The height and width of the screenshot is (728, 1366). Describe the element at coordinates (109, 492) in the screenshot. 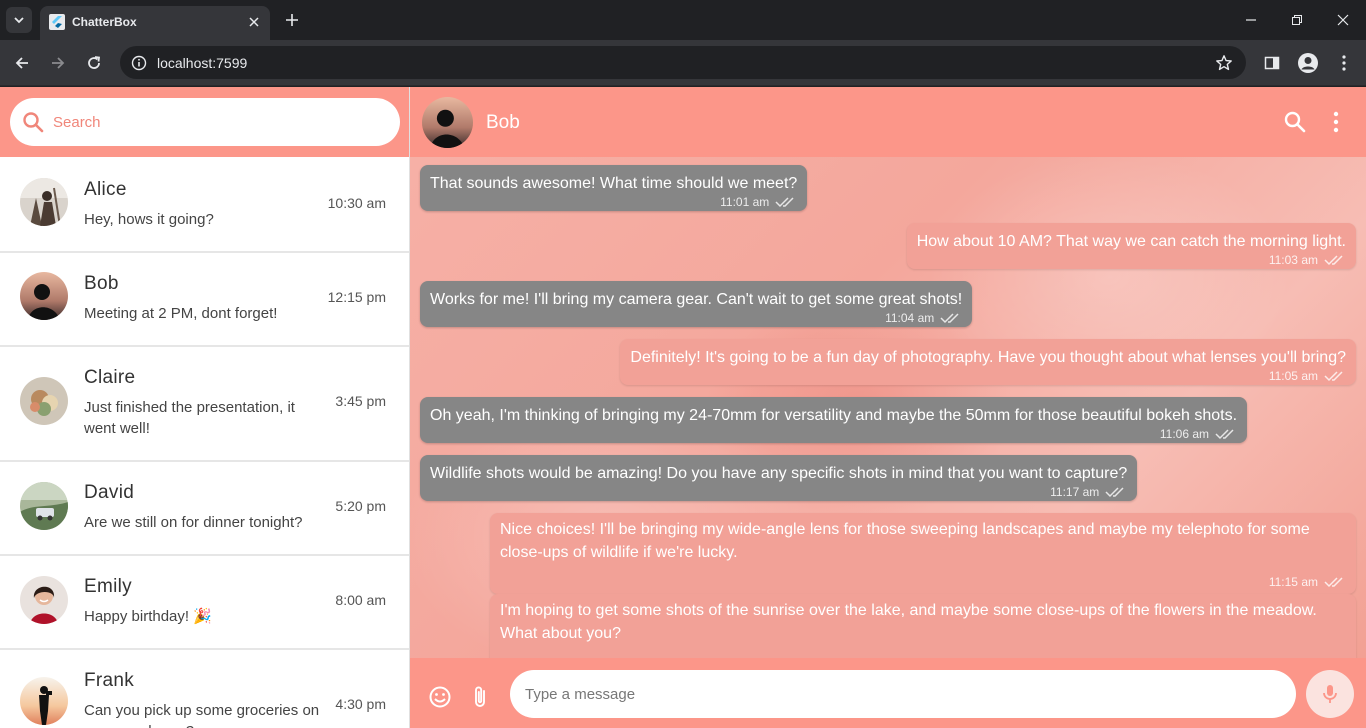

I see `contact-name: David` at that location.